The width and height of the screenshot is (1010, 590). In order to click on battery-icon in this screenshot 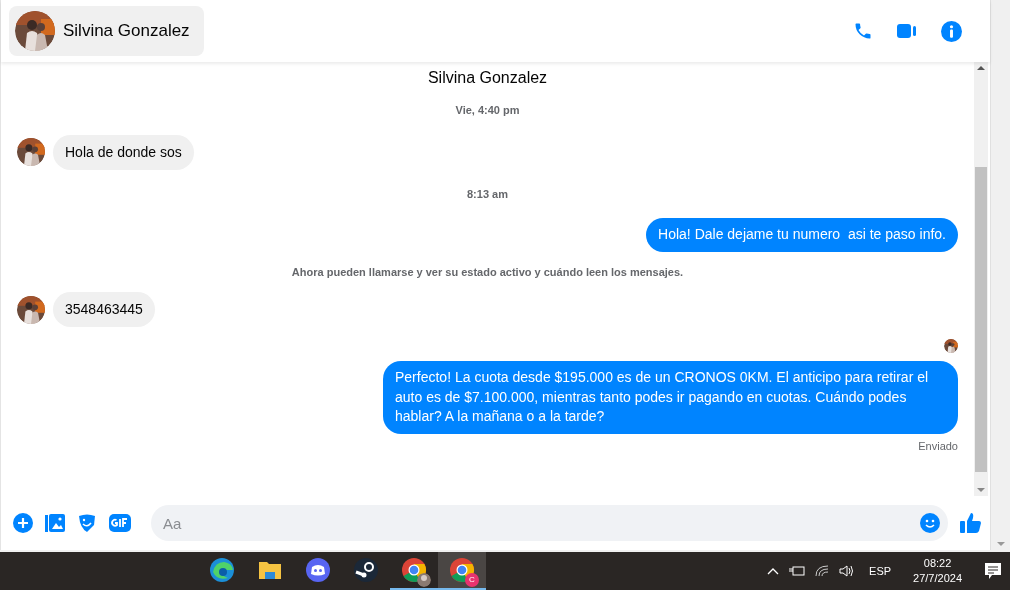, I will do `click(797, 571)`.